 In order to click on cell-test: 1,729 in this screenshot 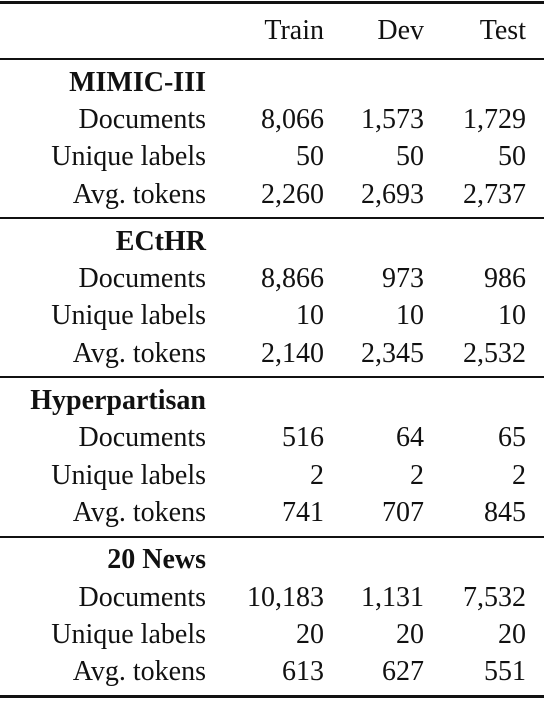, I will do `click(494, 119)`.